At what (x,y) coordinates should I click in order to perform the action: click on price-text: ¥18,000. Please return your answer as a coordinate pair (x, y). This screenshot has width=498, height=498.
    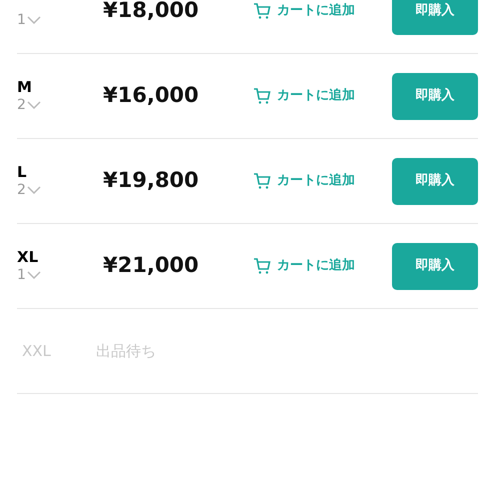
    Looking at the image, I should click on (151, 12).